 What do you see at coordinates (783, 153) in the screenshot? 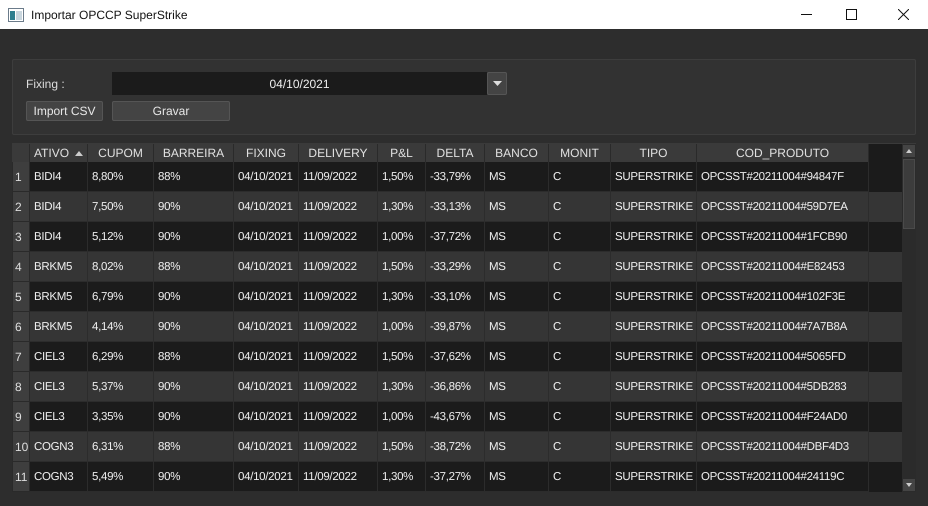
I see `column-header: COD_PRODUTO` at bounding box center [783, 153].